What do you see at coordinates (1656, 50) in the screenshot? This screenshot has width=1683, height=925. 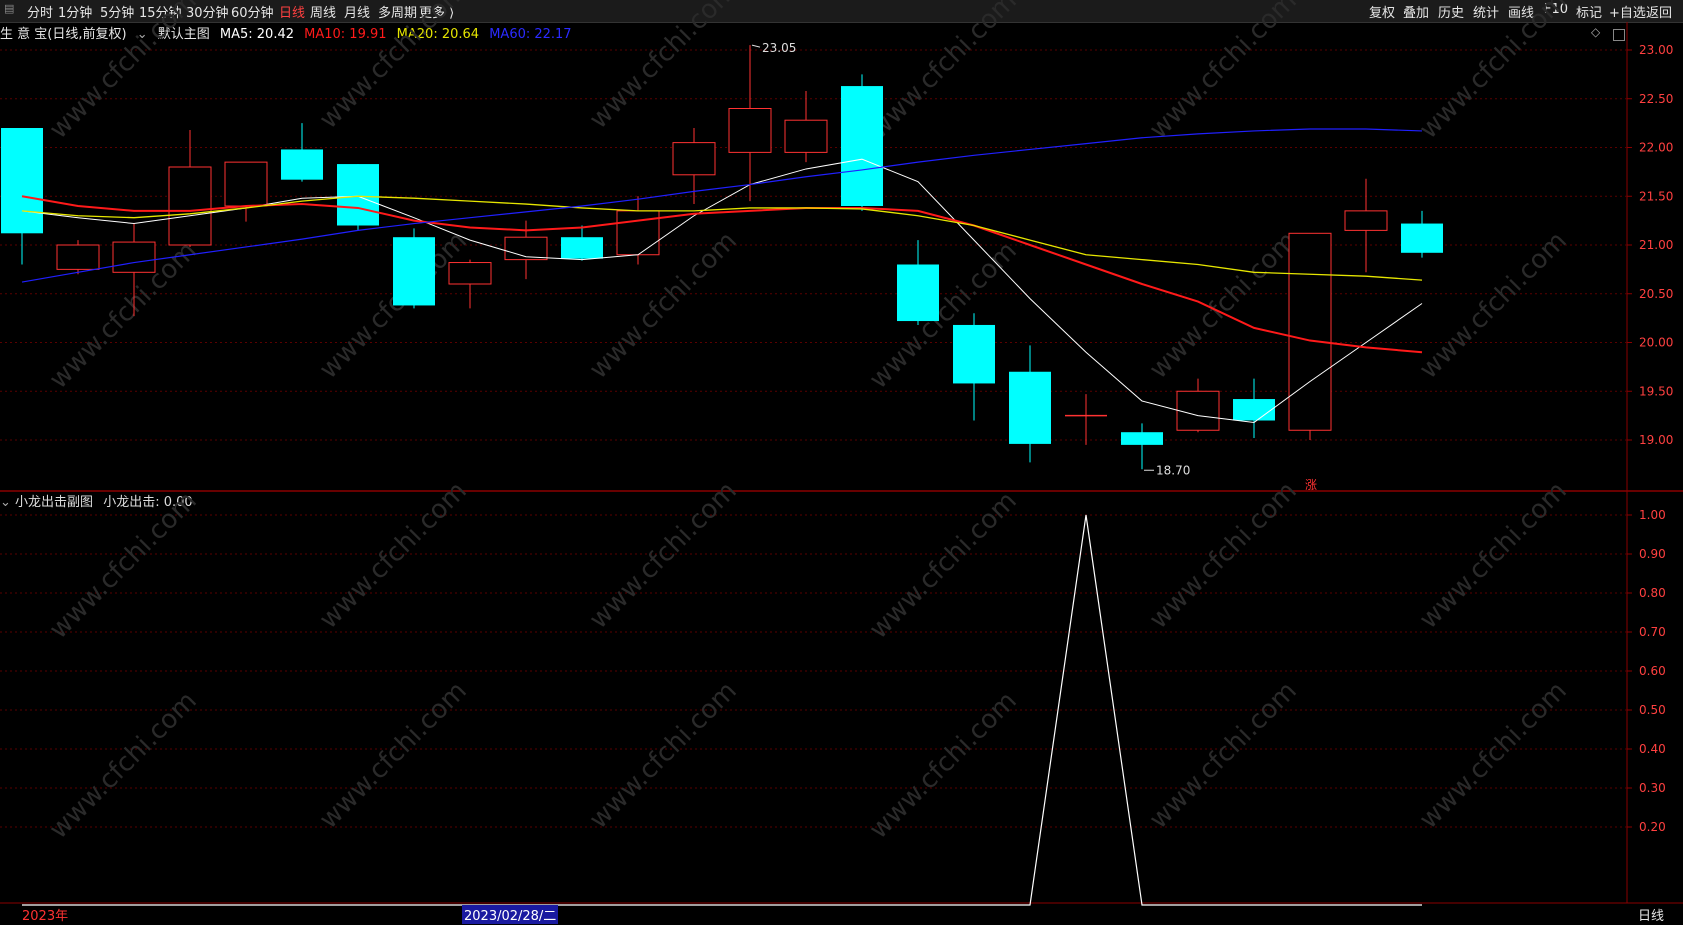 I see `y-tick-label: 23.00` at bounding box center [1656, 50].